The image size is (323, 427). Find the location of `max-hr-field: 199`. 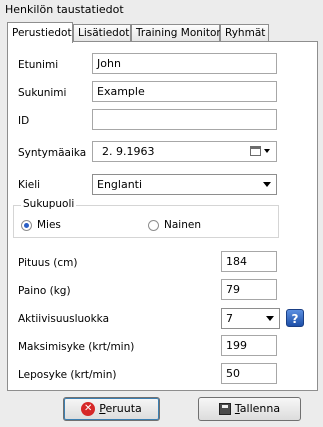

max-hr-field: 199 is located at coordinates (249, 345).